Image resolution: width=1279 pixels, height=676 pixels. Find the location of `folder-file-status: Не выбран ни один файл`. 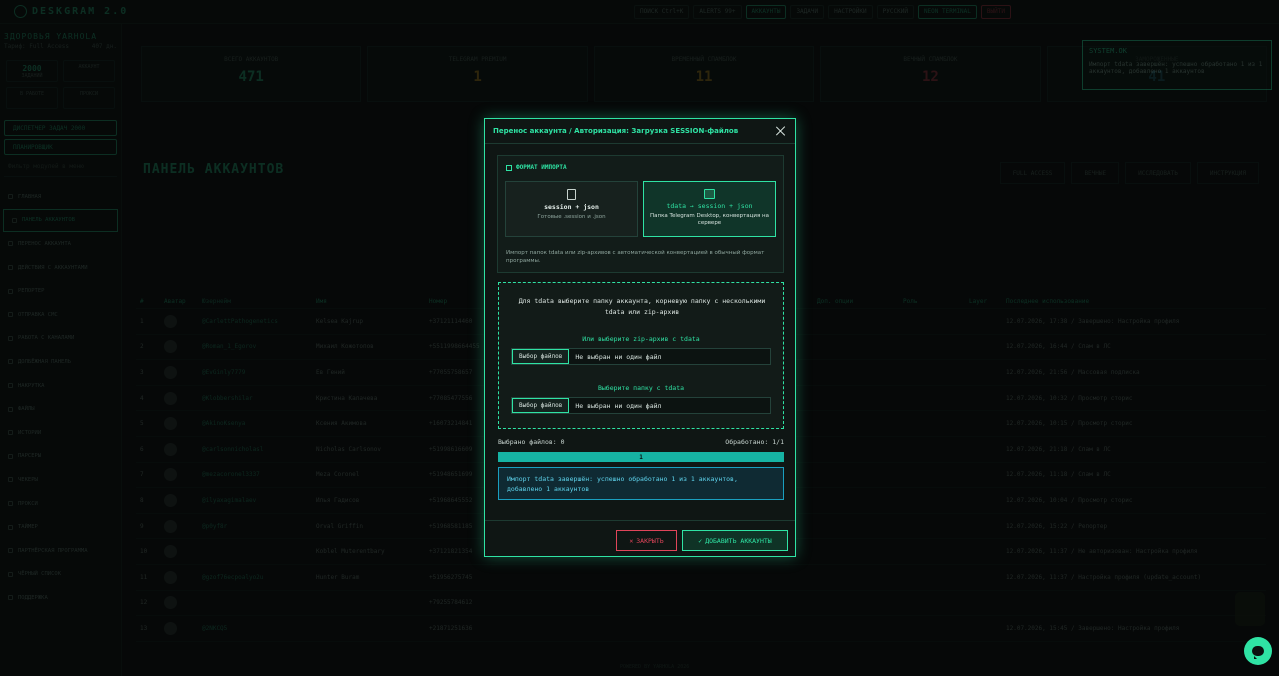

folder-file-status: Не выбран ни один файл is located at coordinates (618, 405).